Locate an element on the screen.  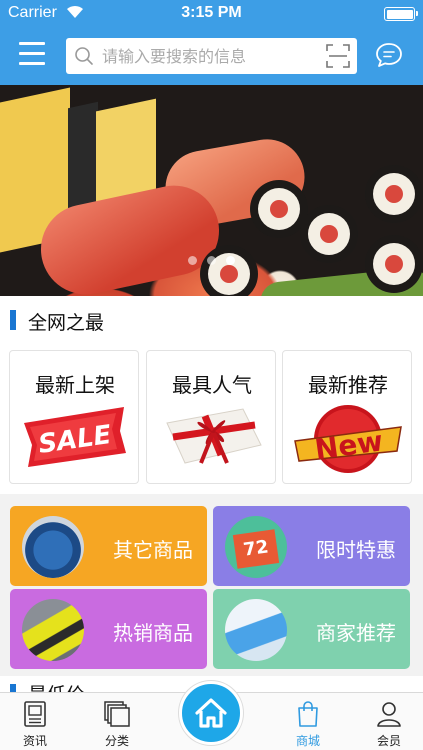
card-label: 最新上架 is located at coordinates (75, 385).